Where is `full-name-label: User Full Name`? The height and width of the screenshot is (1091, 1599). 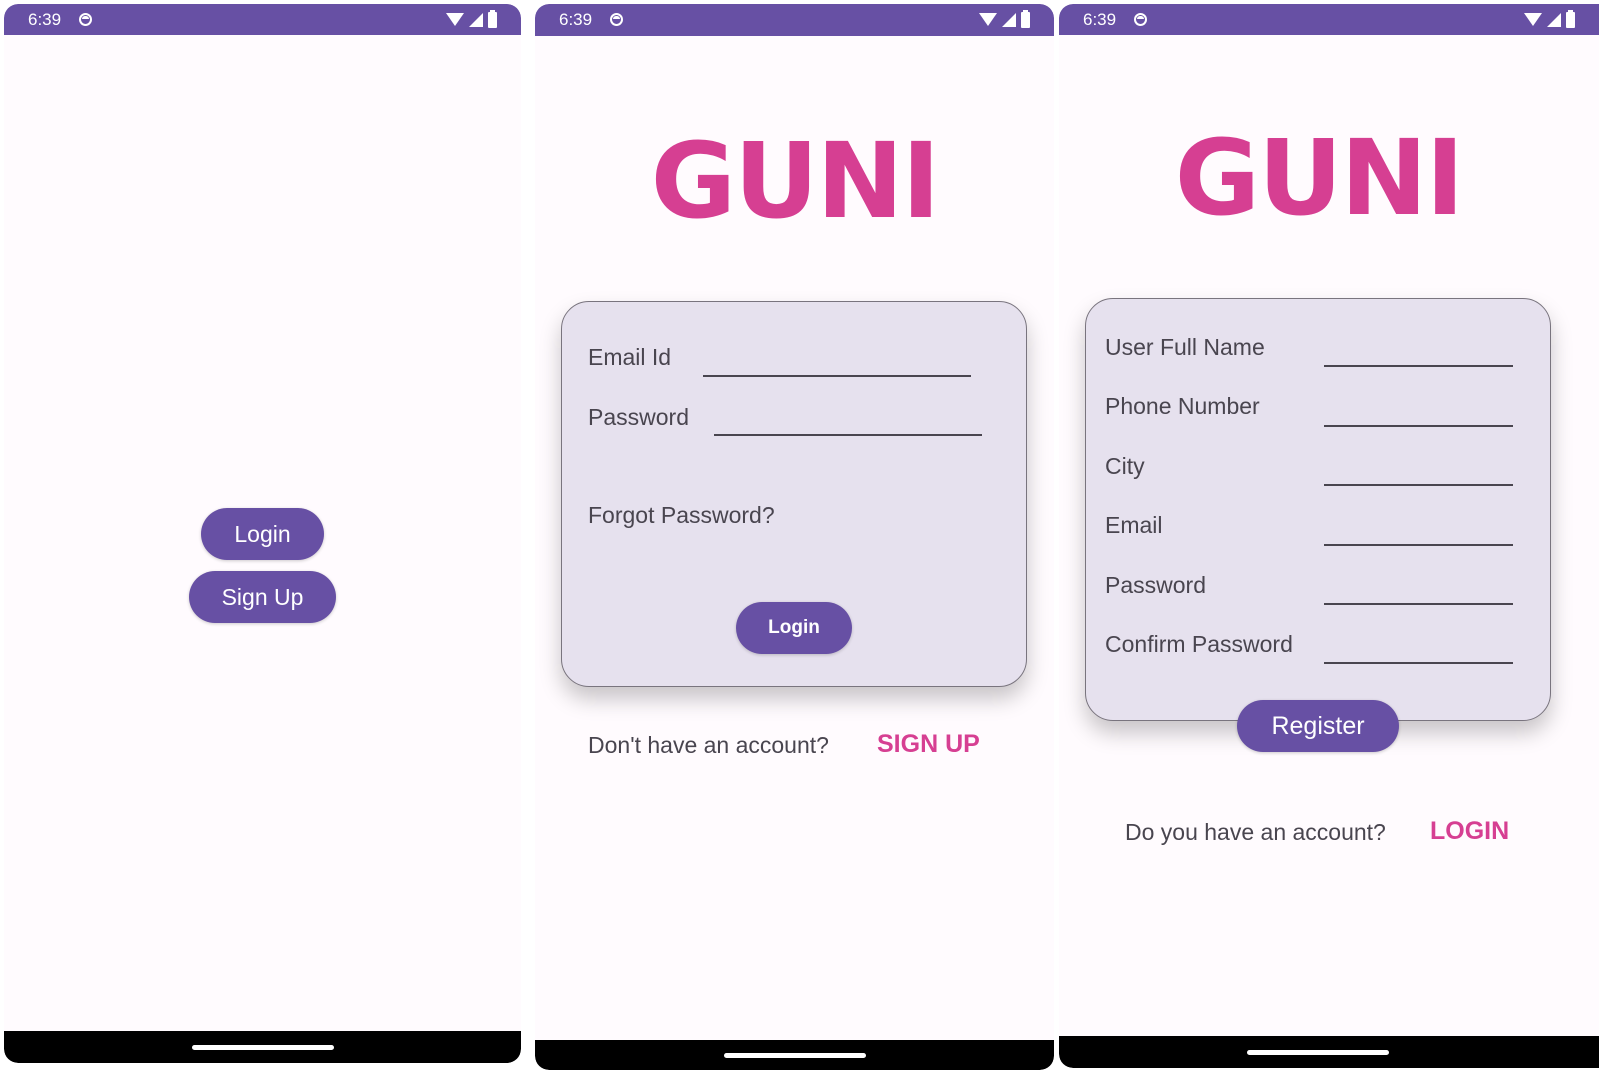 full-name-label: User Full Name is located at coordinates (1185, 347).